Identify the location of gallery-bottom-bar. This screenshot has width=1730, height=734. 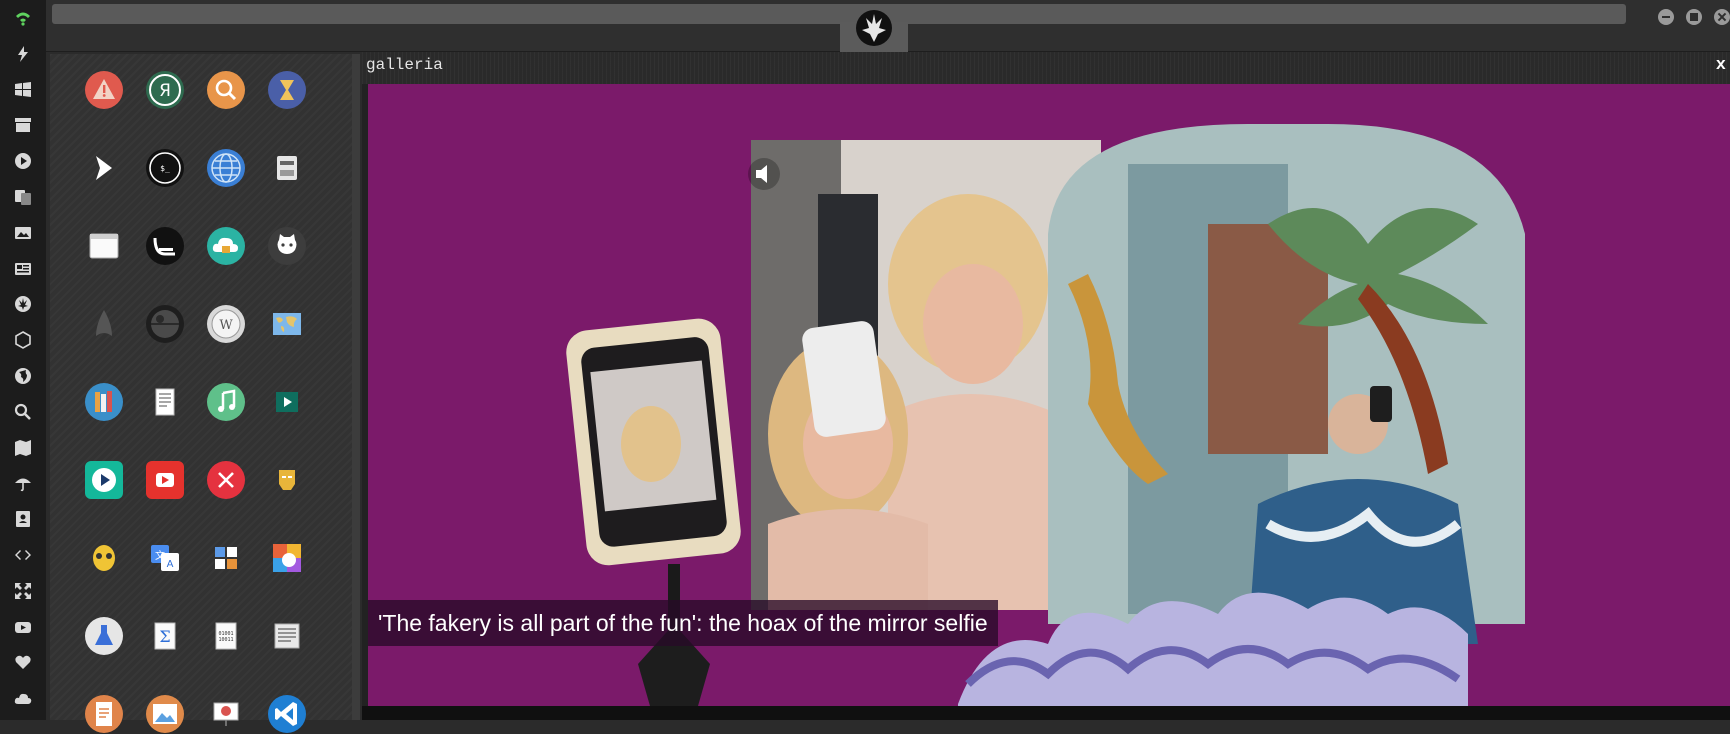
(1046, 713).